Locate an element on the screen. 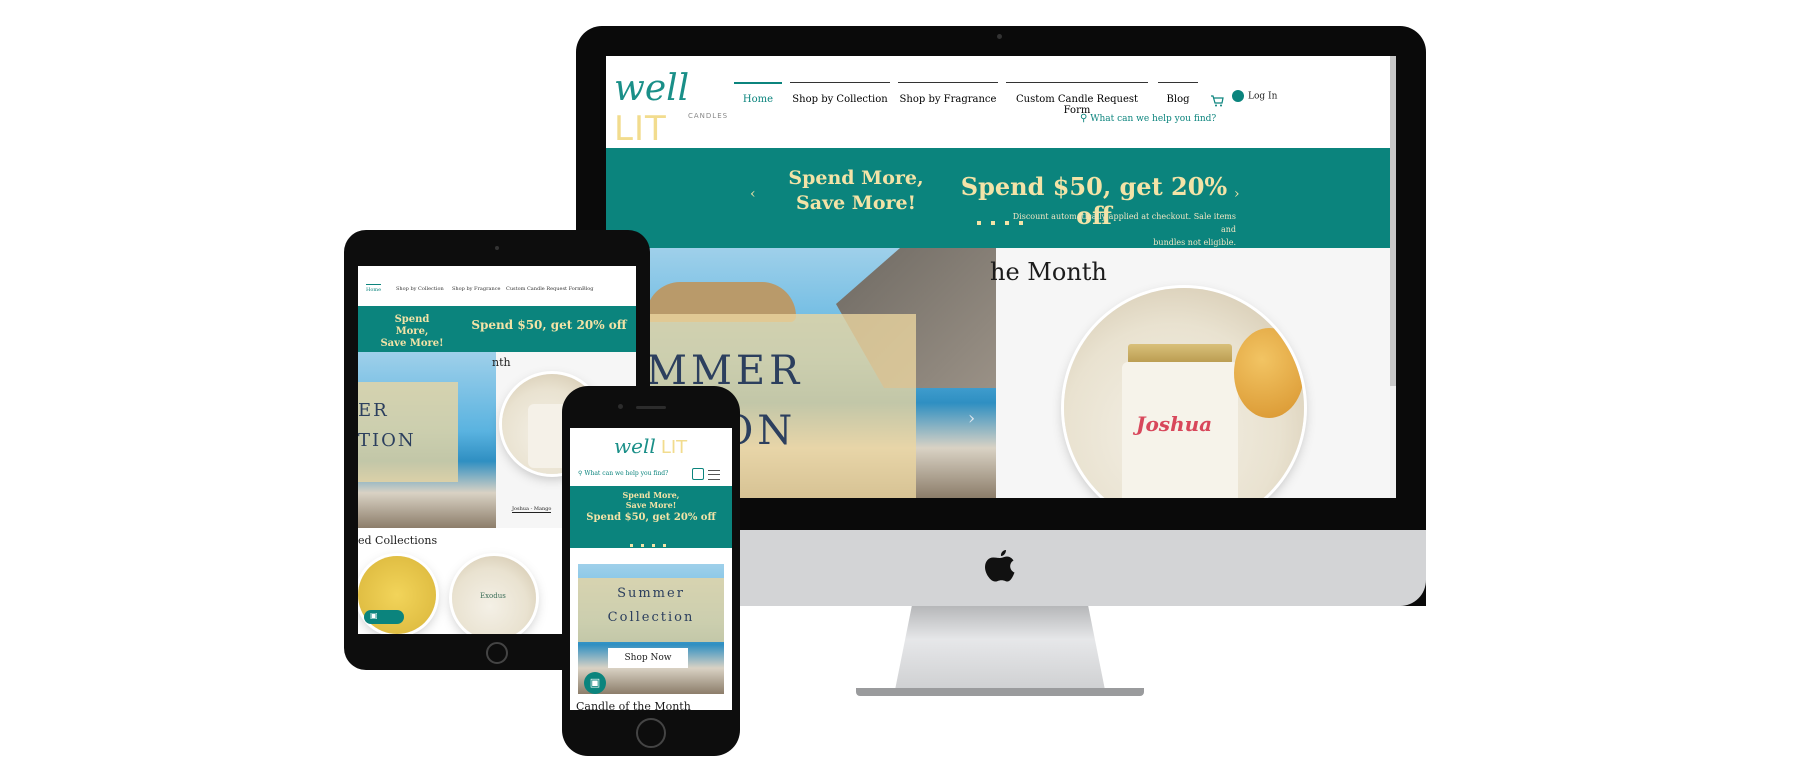 This screenshot has height=760, width=1800. nav-shop-fragrance-label: Shop by Fragrance is located at coordinates (948, 99).